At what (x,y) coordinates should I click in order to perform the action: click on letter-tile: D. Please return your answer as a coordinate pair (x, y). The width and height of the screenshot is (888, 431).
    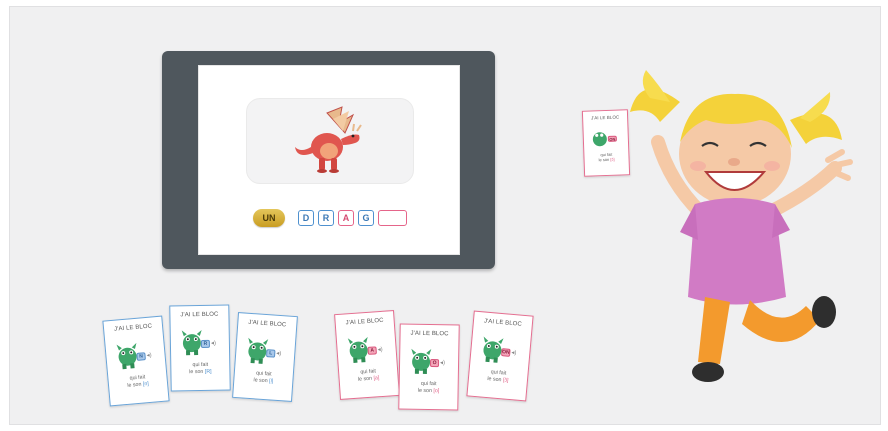
    Looking at the image, I should click on (306, 218).